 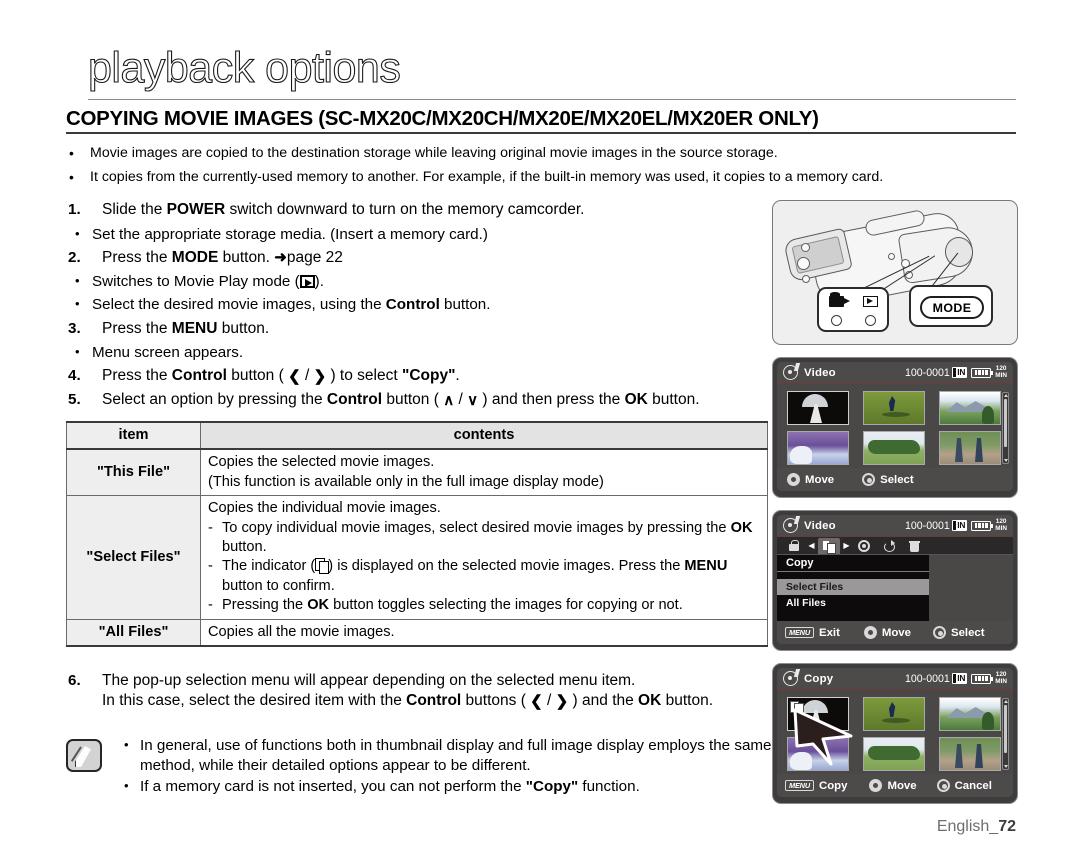 What do you see at coordinates (74, 399) in the screenshot?
I see `step-number: 5.` at bounding box center [74, 399].